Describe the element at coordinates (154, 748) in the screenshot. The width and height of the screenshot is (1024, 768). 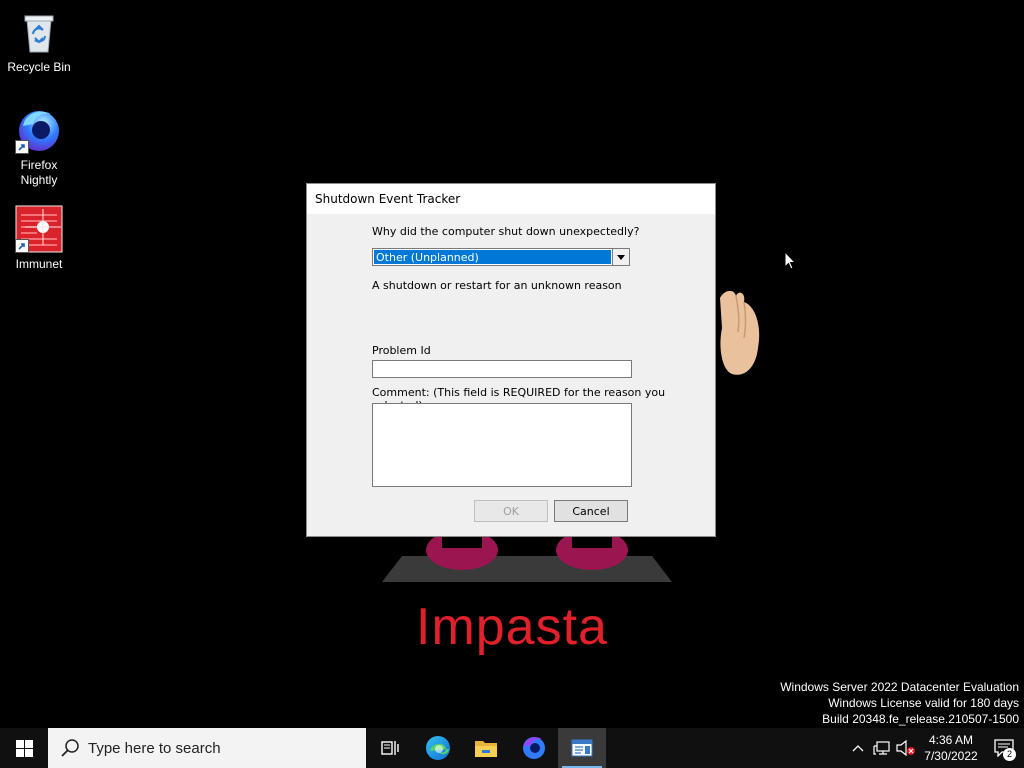
I see `search-placeholder: Type here to search` at that location.